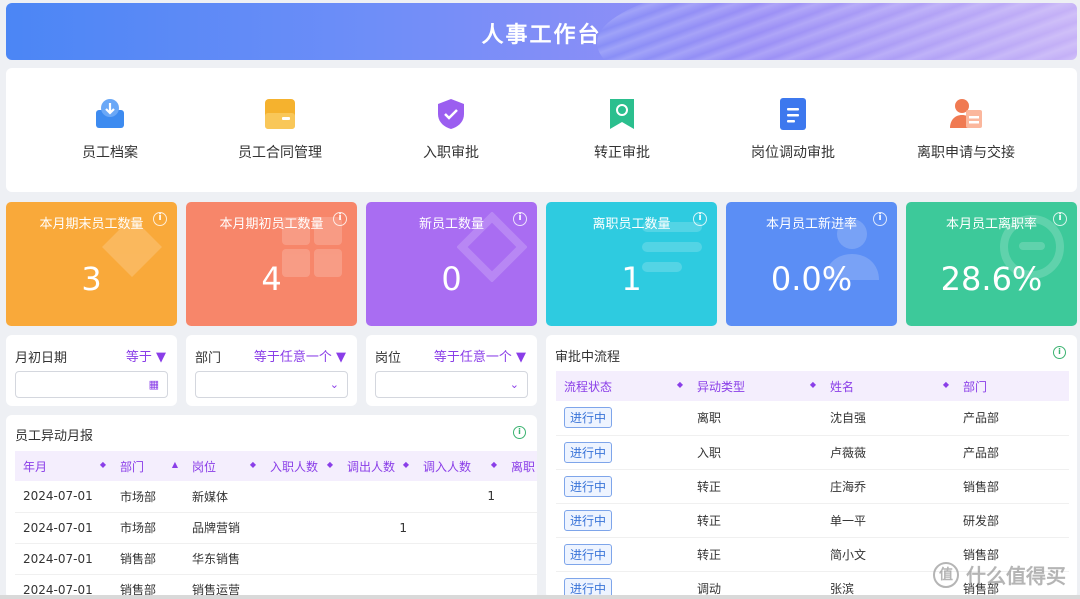  Describe the element at coordinates (588, 357) in the screenshot. I see `panel-title: 审批中流程` at that location.